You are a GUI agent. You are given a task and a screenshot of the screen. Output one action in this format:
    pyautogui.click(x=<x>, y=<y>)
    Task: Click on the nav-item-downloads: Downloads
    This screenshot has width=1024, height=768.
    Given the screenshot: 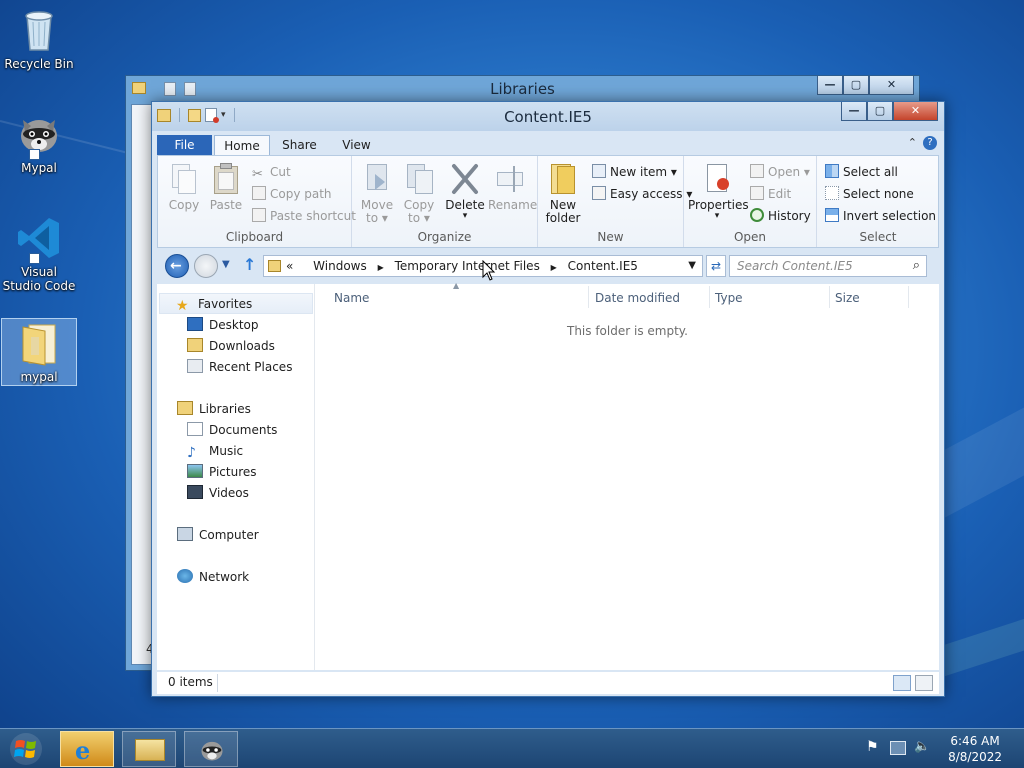 What is the action you would take?
    pyautogui.click(x=231, y=346)
    